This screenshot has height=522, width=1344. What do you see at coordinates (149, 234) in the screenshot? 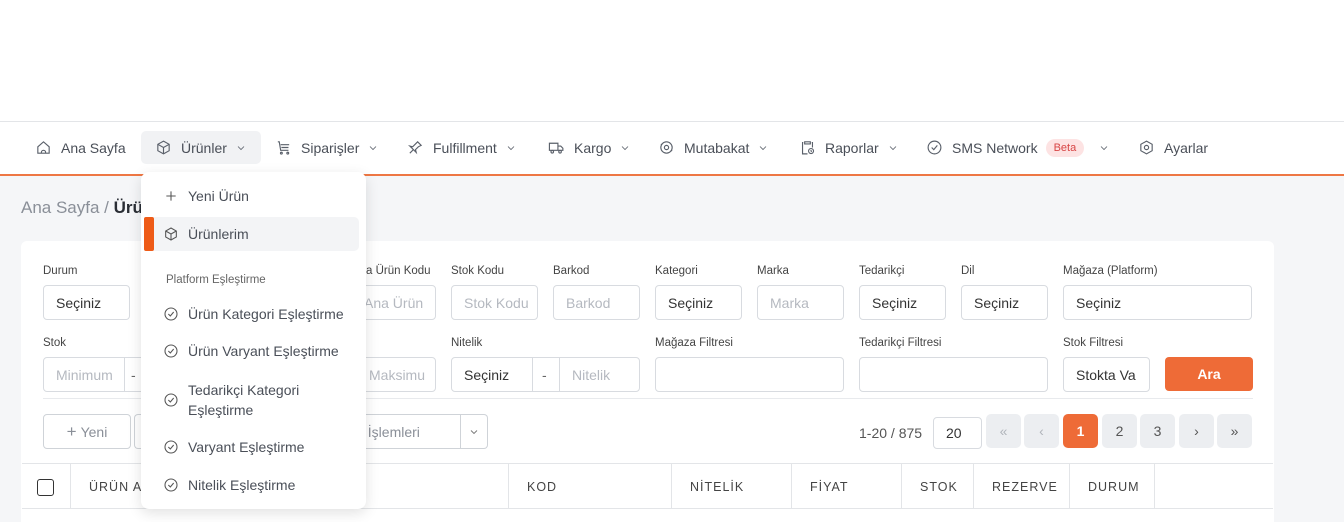
I see `active-indicator` at bounding box center [149, 234].